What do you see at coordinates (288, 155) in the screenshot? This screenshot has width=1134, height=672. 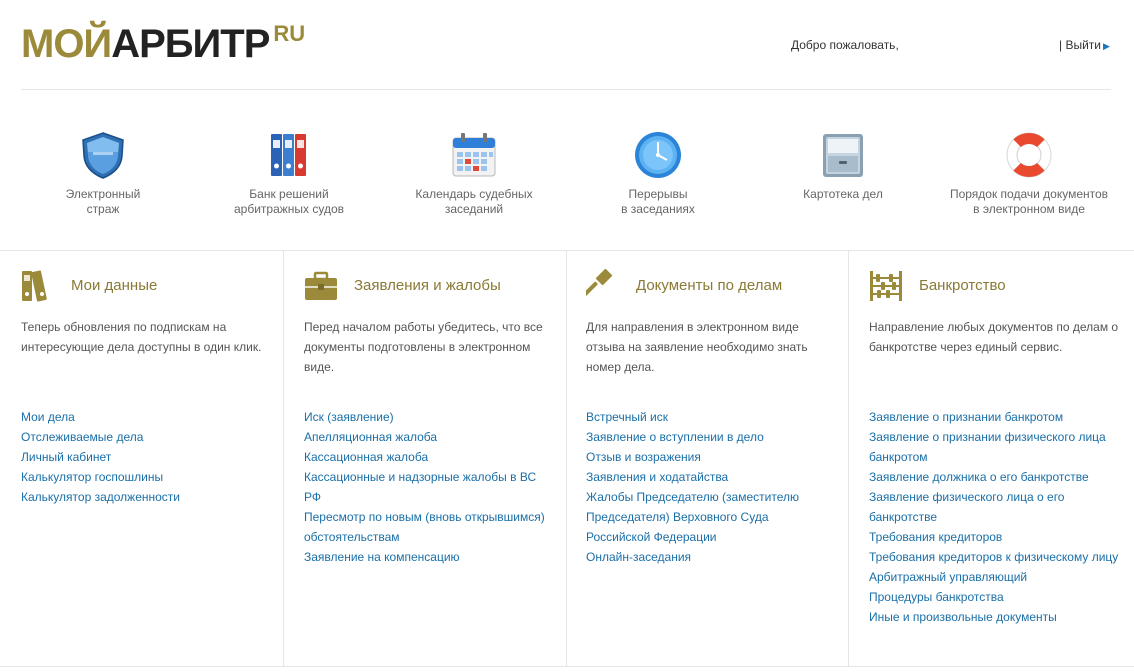 I see `binders-icon` at bounding box center [288, 155].